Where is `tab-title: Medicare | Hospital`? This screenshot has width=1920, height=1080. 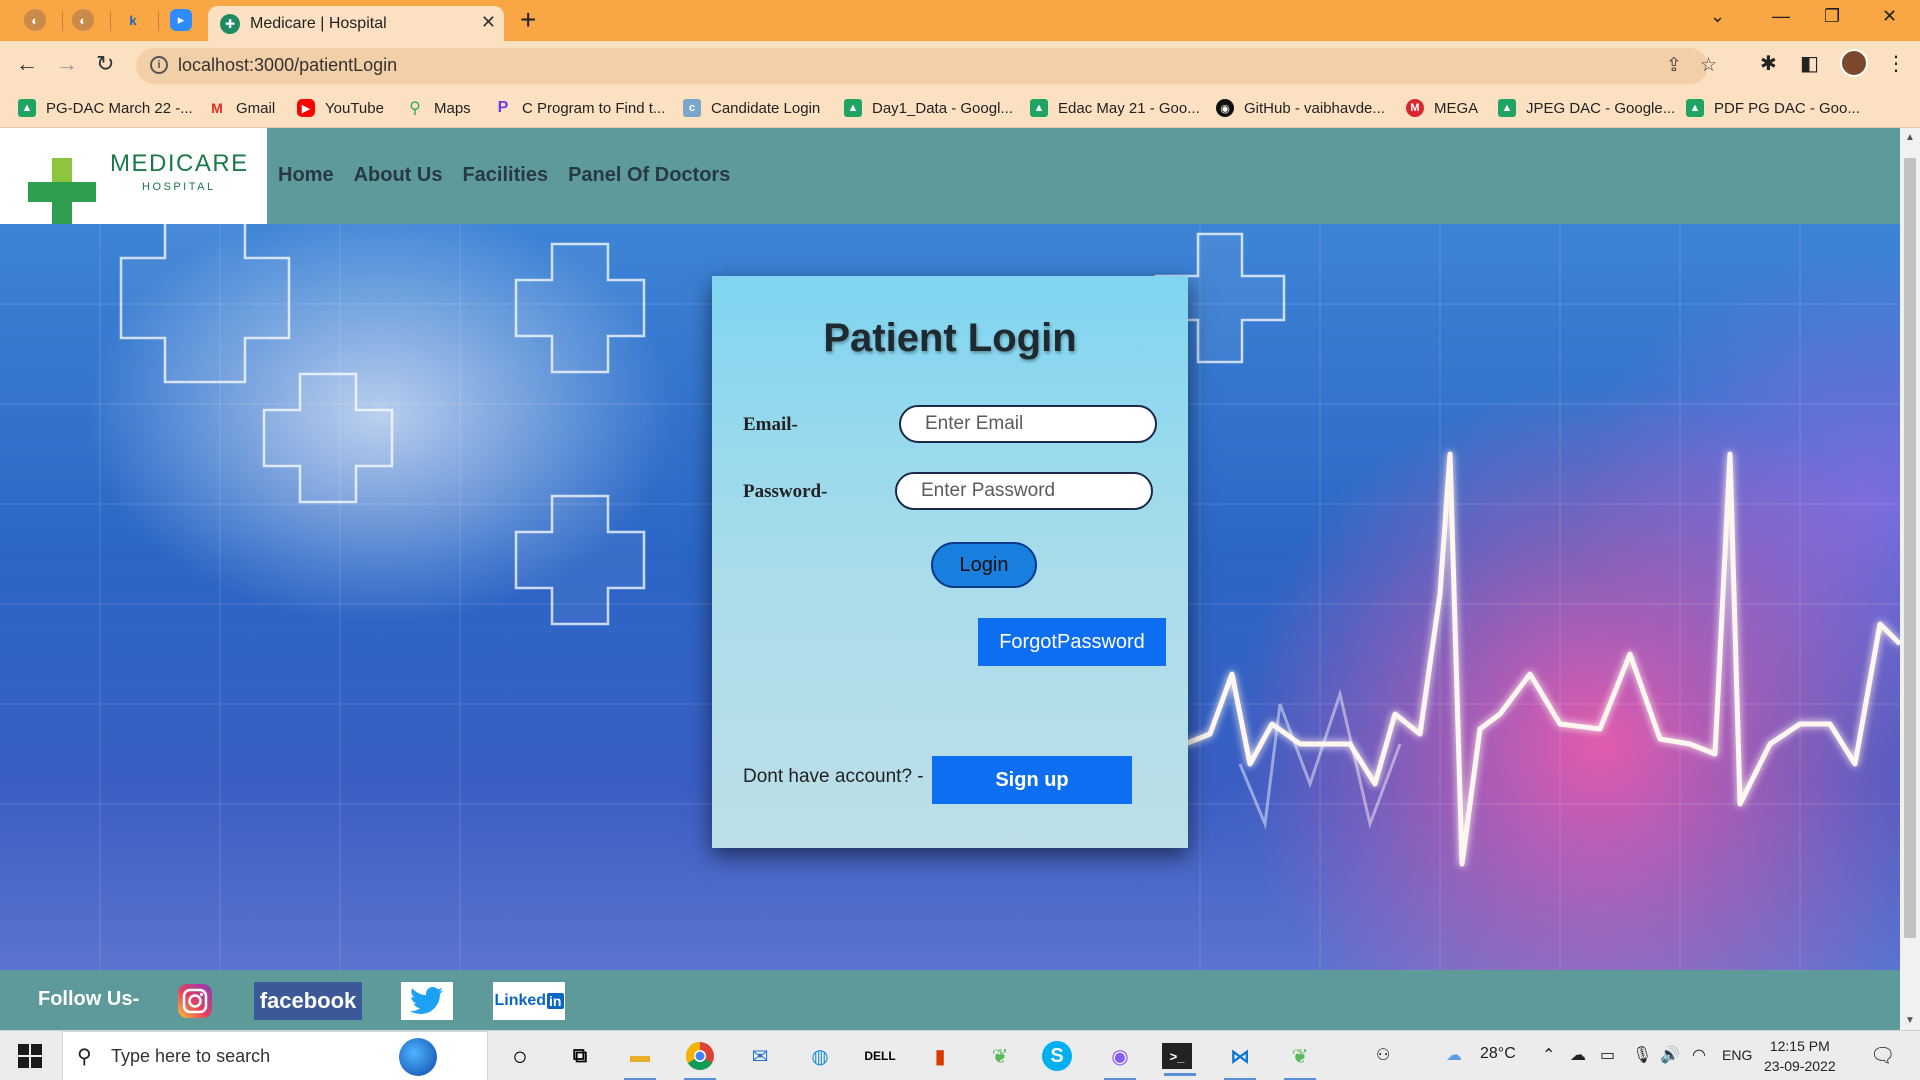 tab-title: Medicare | Hospital is located at coordinates (318, 23).